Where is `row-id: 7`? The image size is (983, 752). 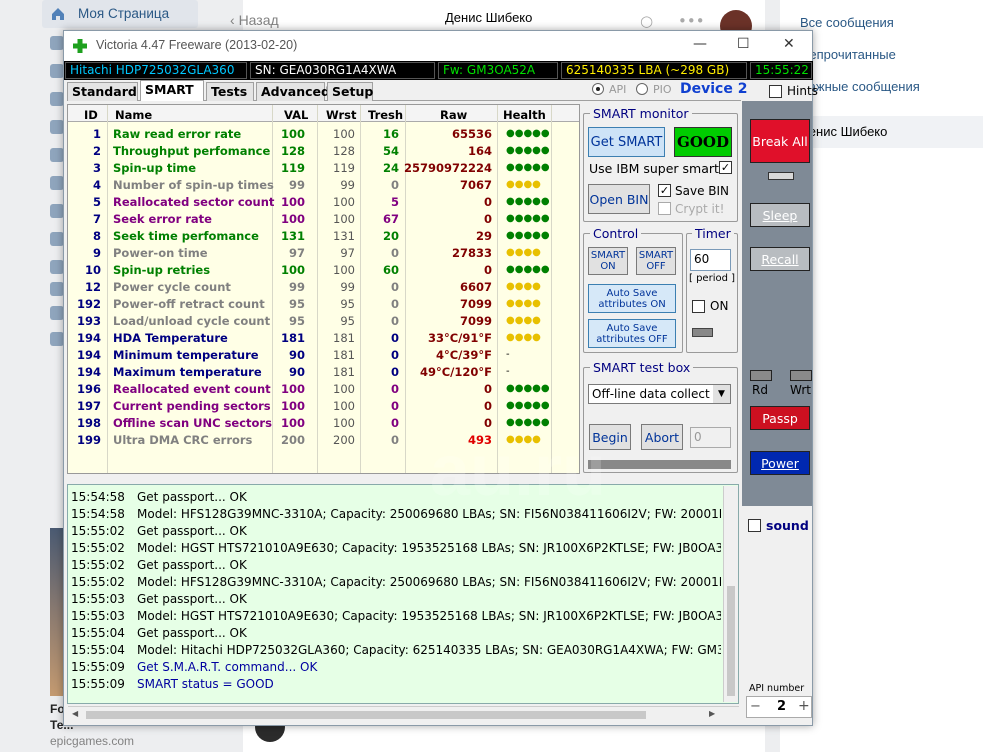 row-id: 7 is located at coordinates (96, 219).